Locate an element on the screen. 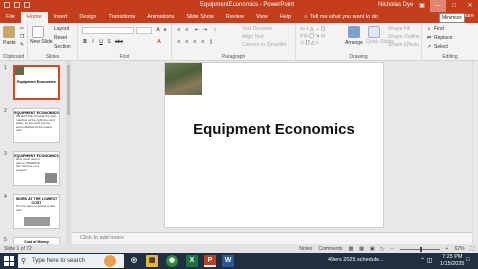 This screenshot has width=478, height=269. shape-fill-button: Shape Fill is located at coordinates (399, 29).